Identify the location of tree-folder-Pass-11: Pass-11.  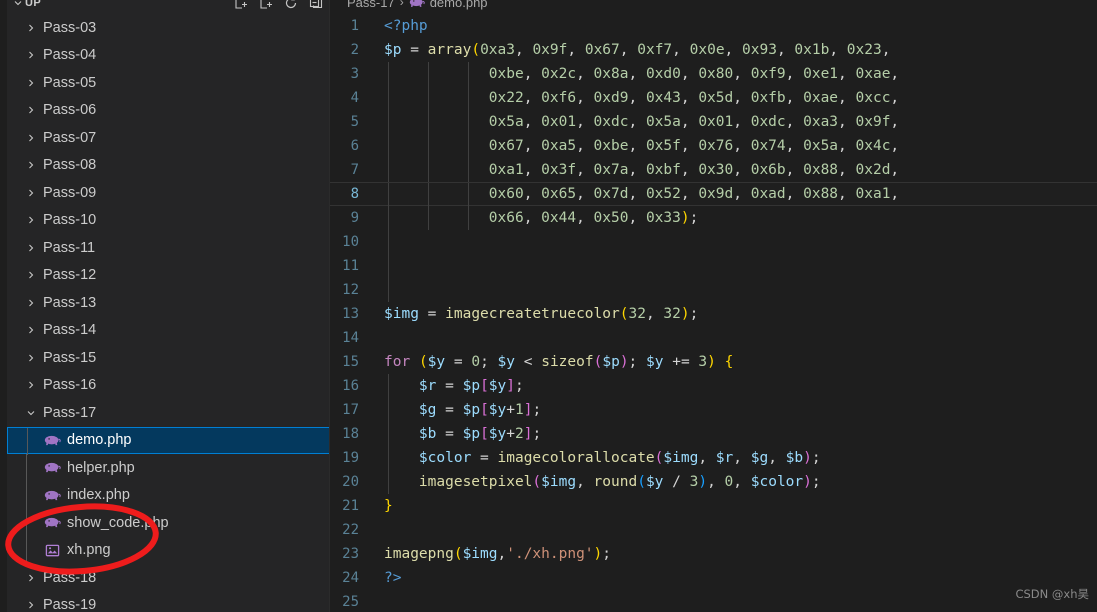
(168, 248).